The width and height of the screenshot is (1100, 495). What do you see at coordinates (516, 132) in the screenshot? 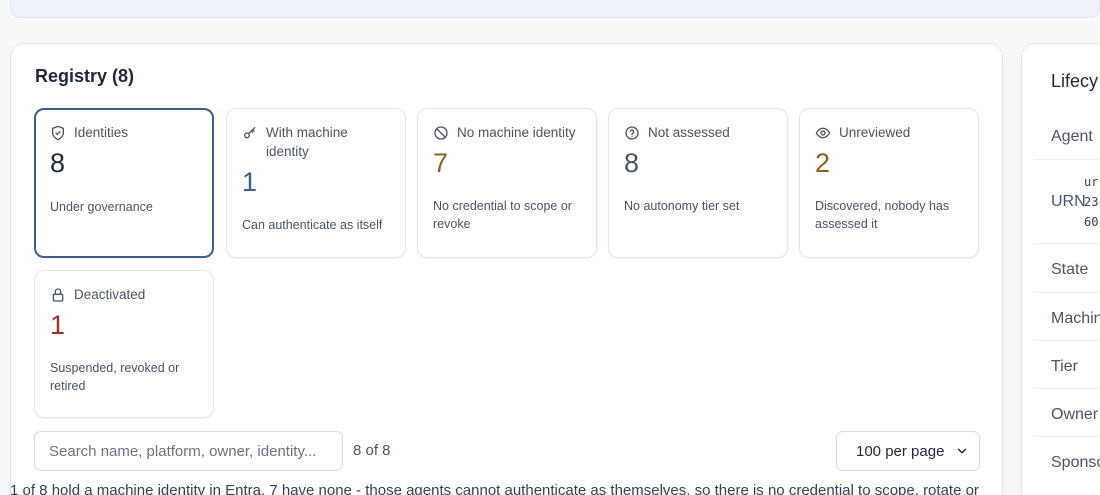
I see `card-label: No machine identity` at bounding box center [516, 132].